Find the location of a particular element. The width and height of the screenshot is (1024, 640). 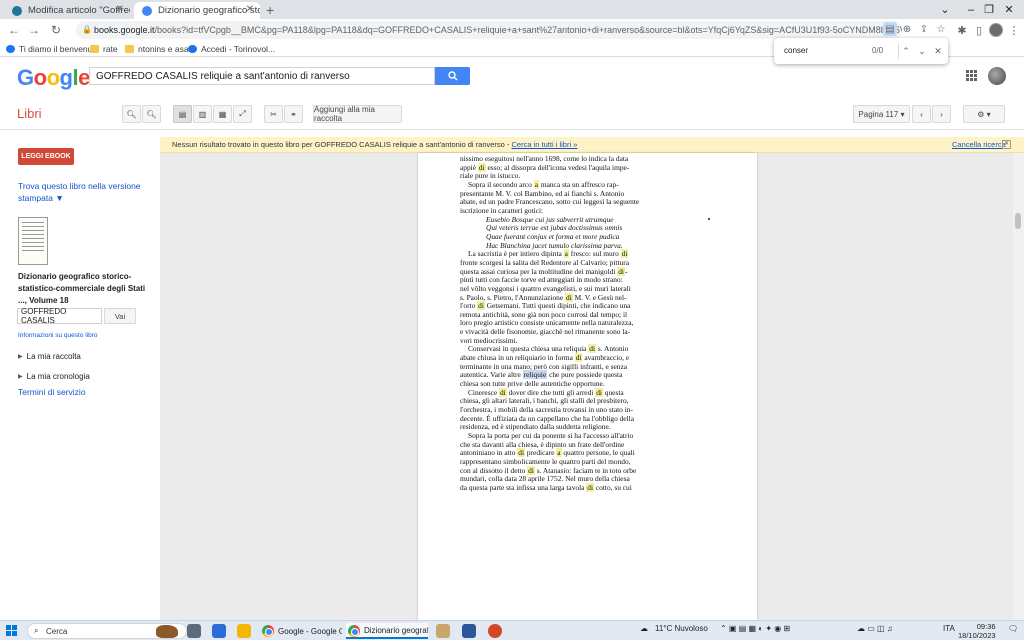

apps-grid-icon is located at coordinates (971, 75).